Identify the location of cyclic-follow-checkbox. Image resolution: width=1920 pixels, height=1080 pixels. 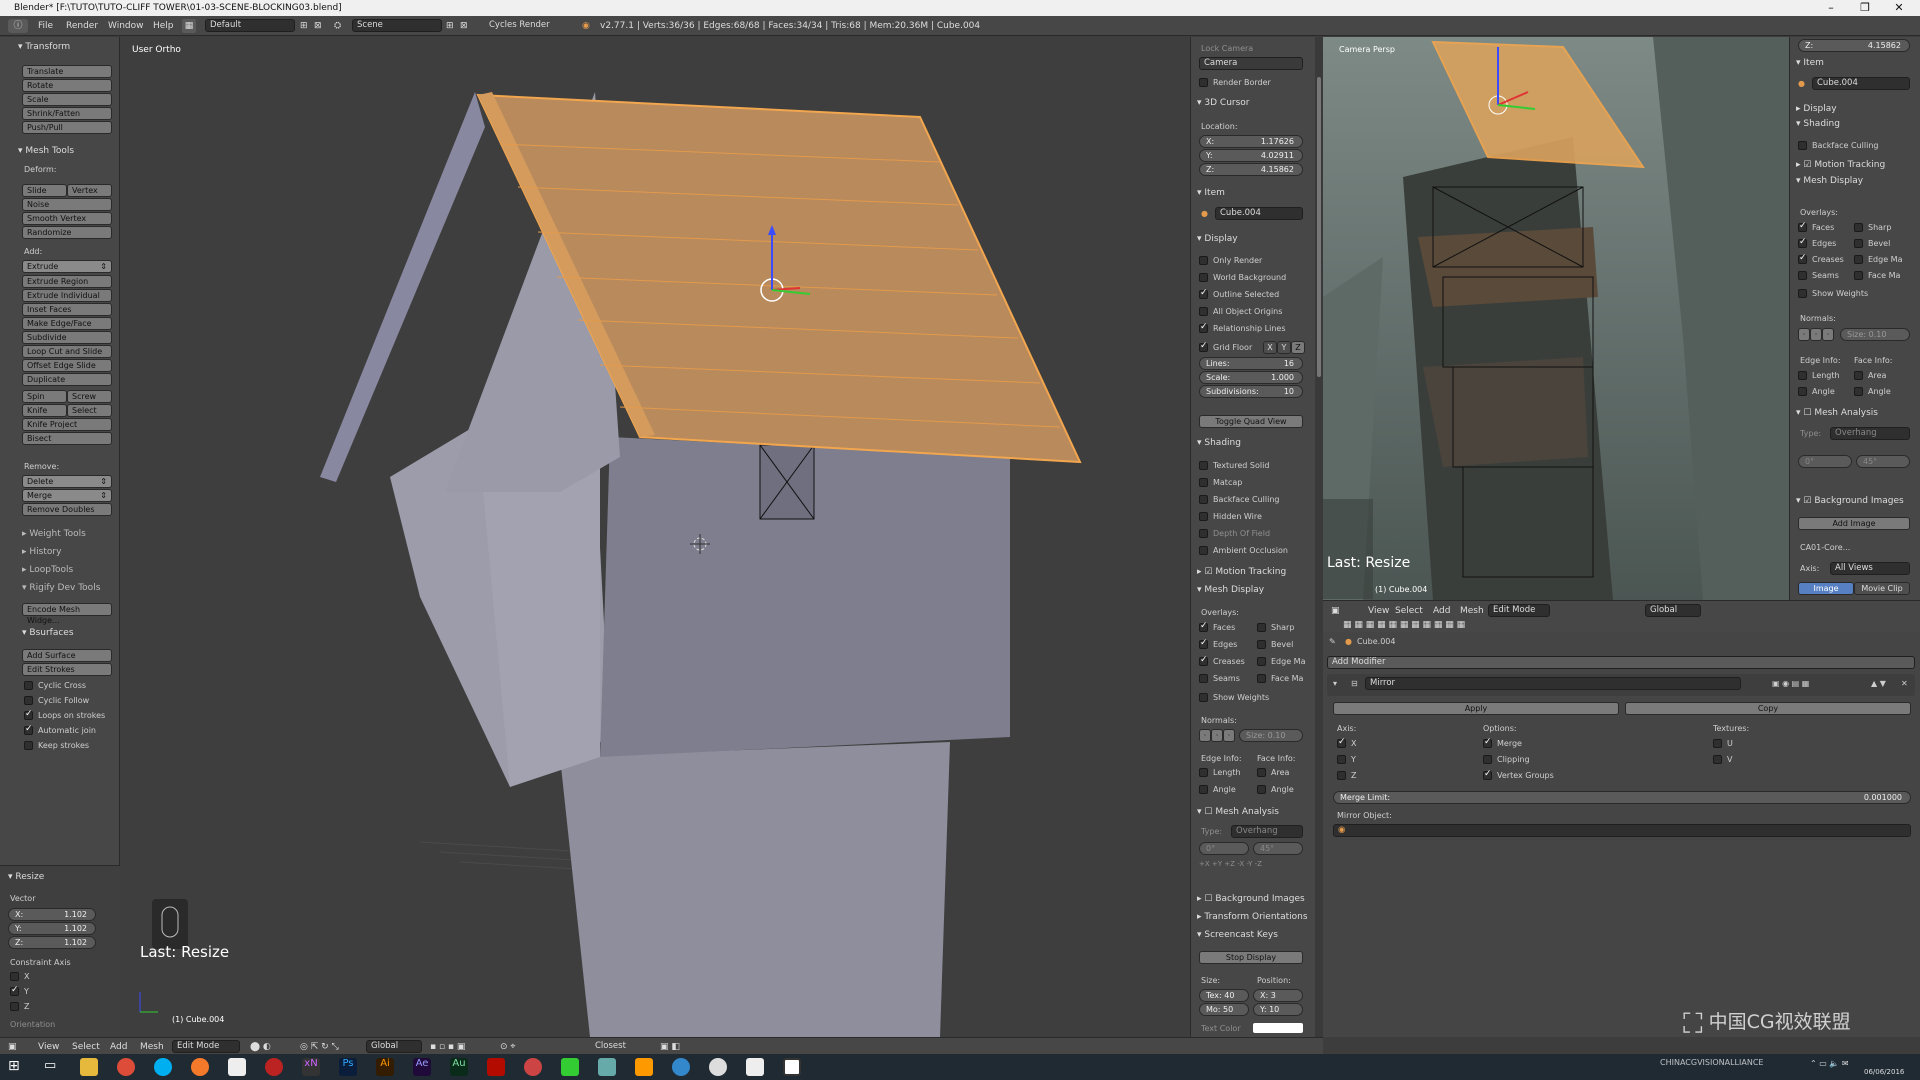
(28, 700).